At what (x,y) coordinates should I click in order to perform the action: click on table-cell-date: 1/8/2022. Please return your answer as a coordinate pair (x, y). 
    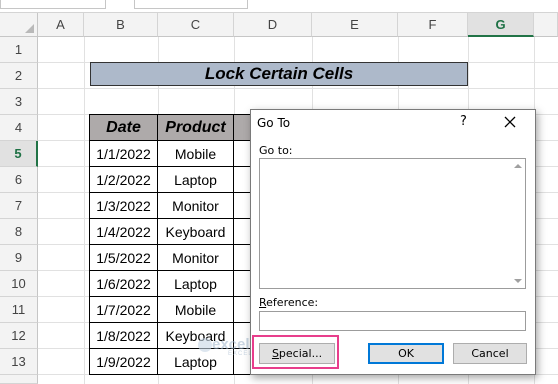
    Looking at the image, I should click on (123, 335).